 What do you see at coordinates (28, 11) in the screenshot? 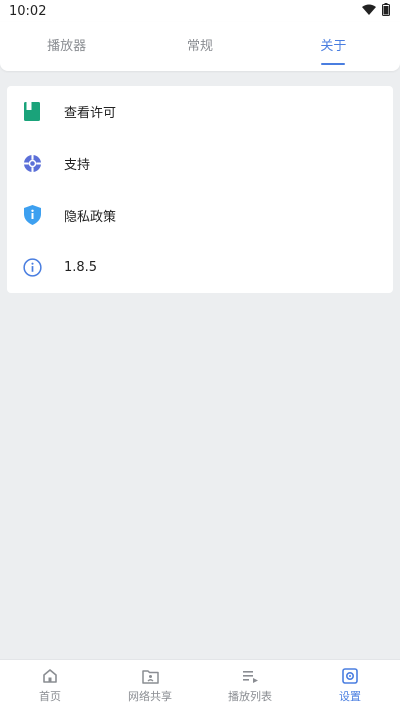
I see `status-time: 10:02` at bounding box center [28, 11].